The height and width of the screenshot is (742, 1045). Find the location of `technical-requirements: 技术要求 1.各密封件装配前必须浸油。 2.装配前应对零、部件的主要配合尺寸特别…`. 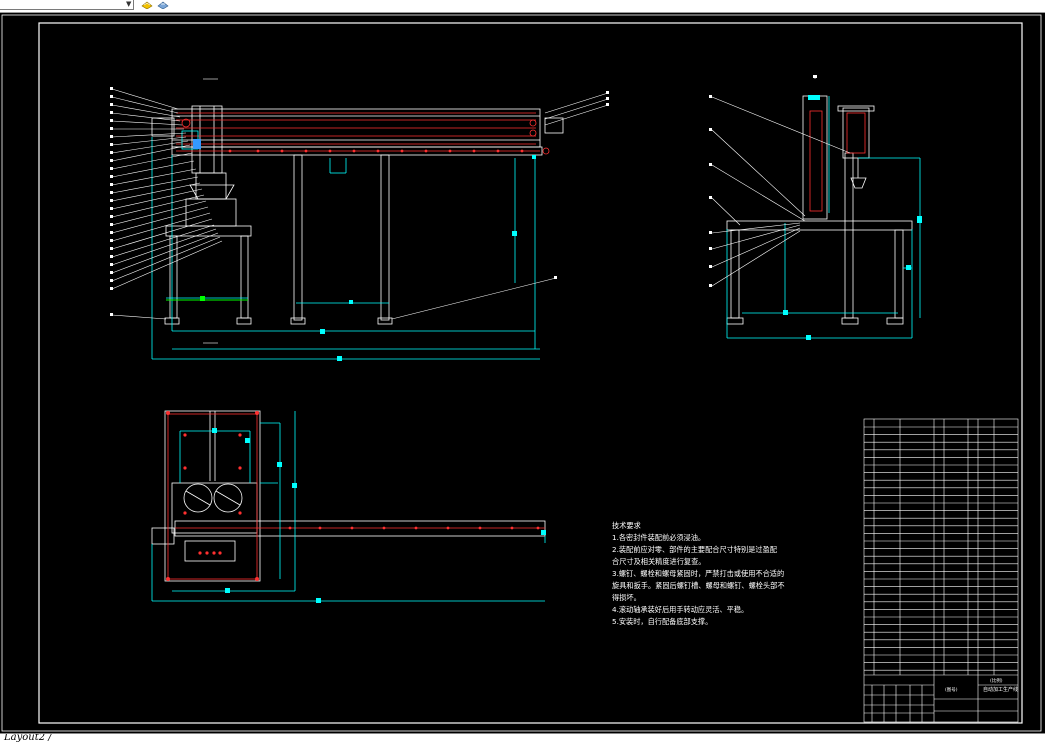

technical-requirements: 技术要求 1.各密封件装配前必须浸油。 2.装配前应对零、部件的主要配合尺寸特别… is located at coordinates (698, 573).